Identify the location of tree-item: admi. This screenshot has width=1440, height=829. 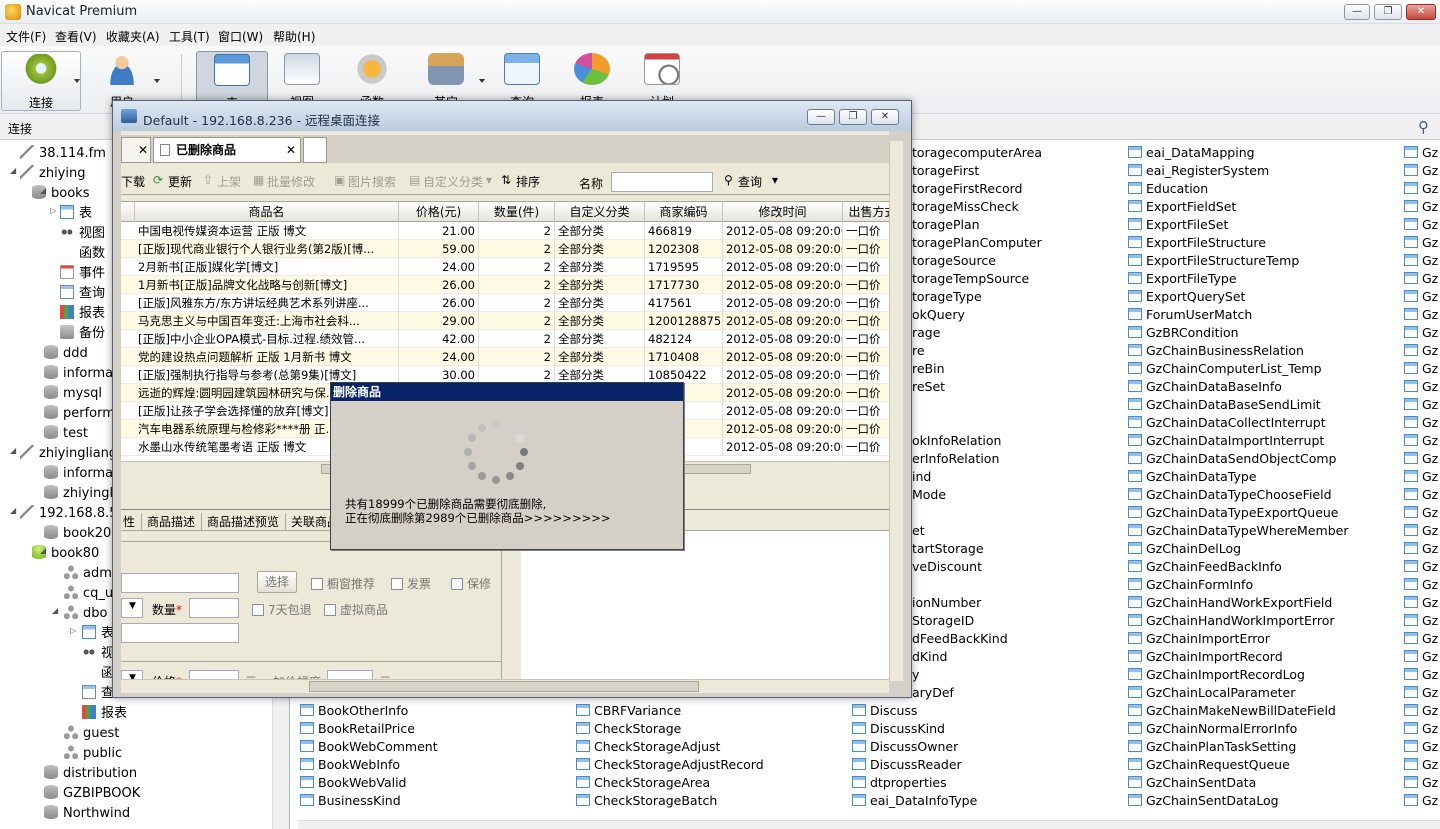
(90, 574).